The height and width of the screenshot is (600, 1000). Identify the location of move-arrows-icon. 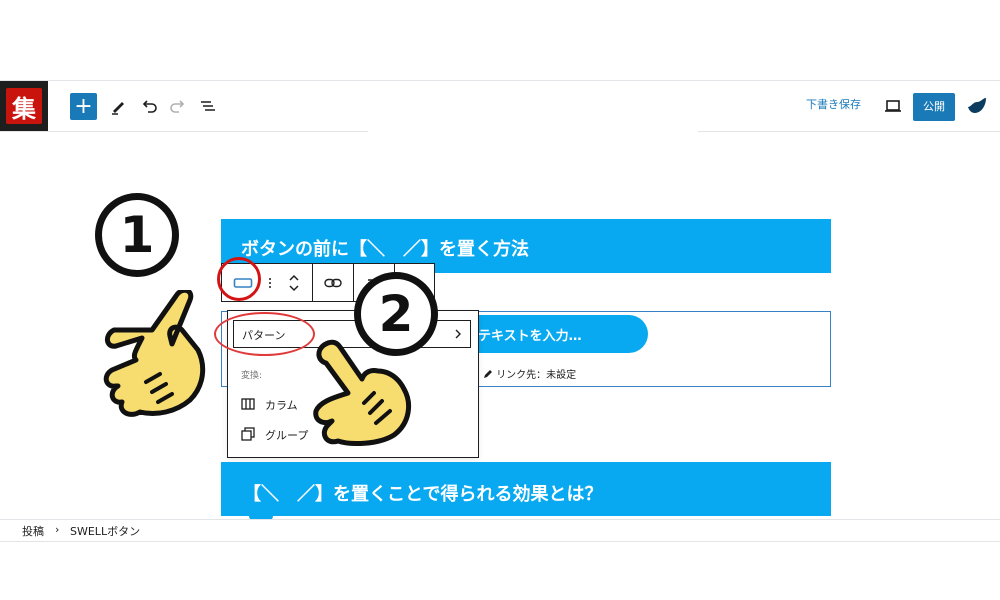
(294, 282).